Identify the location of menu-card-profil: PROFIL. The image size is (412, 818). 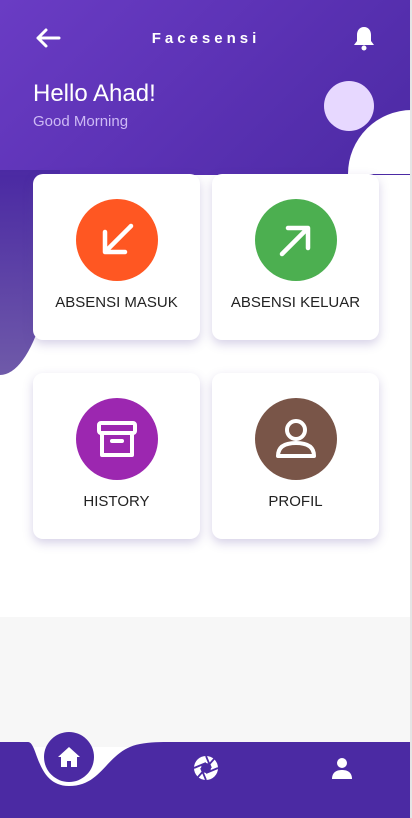
(295, 456).